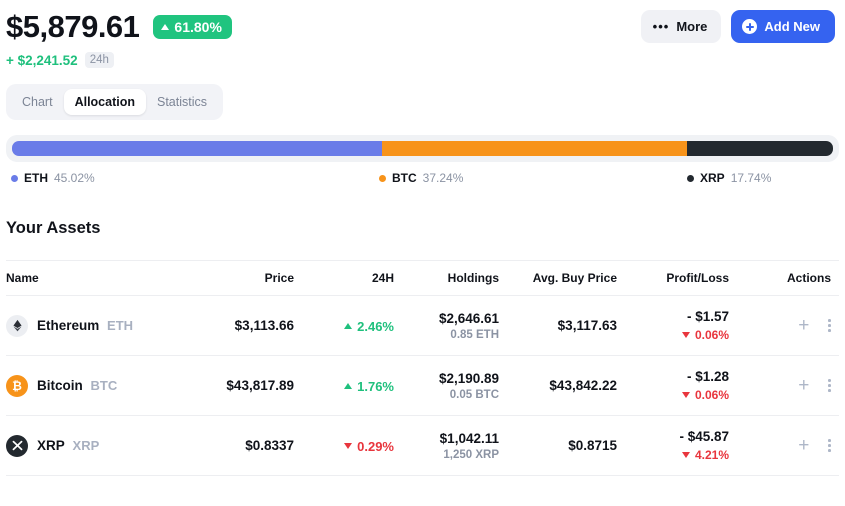 Image resolution: width=845 pixels, height=506 pixels. I want to click on legend-percent-eth: 45.02%, so click(74, 178).